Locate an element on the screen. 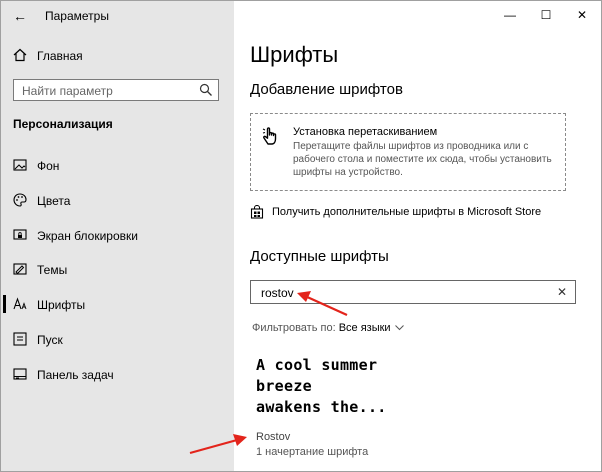  home-icon is located at coordinates (20, 55).